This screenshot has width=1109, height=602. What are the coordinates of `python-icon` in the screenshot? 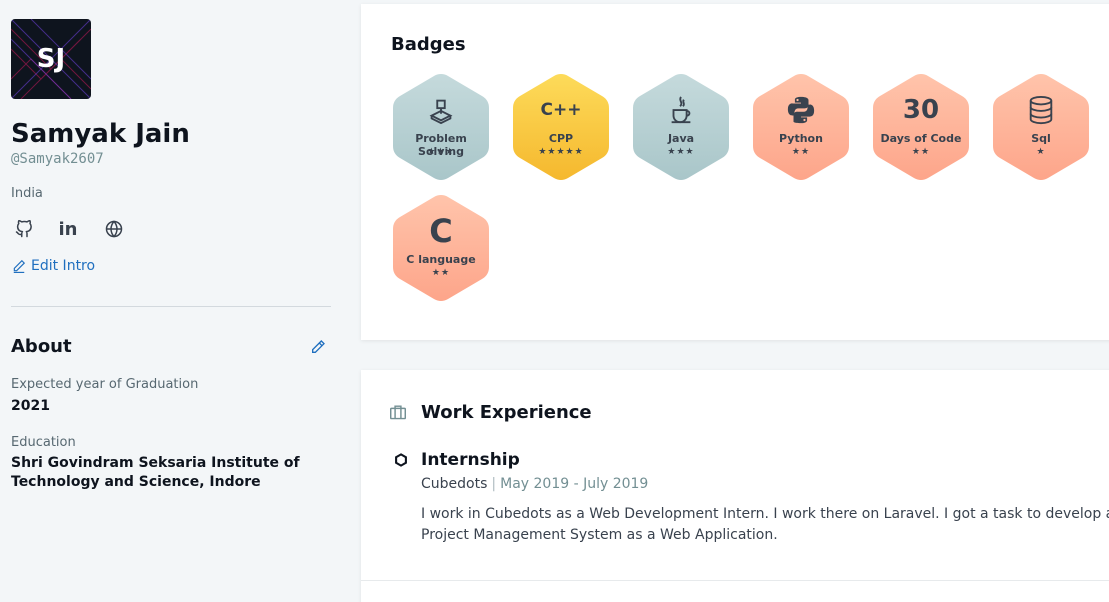 It's located at (801, 110).